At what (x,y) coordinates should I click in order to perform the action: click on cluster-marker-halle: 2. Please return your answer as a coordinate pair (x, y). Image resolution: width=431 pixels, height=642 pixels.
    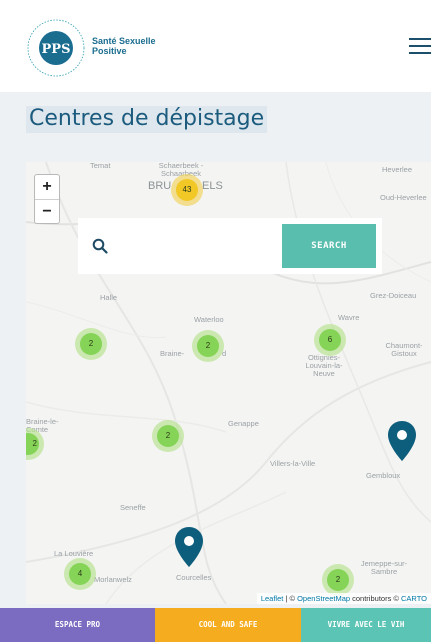
    Looking at the image, I should click on (91, 344).